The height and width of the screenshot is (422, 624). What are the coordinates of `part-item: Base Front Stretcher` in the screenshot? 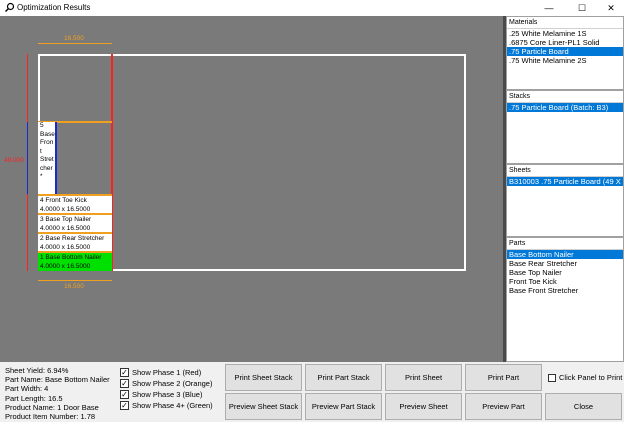 It's located at (565, 290).